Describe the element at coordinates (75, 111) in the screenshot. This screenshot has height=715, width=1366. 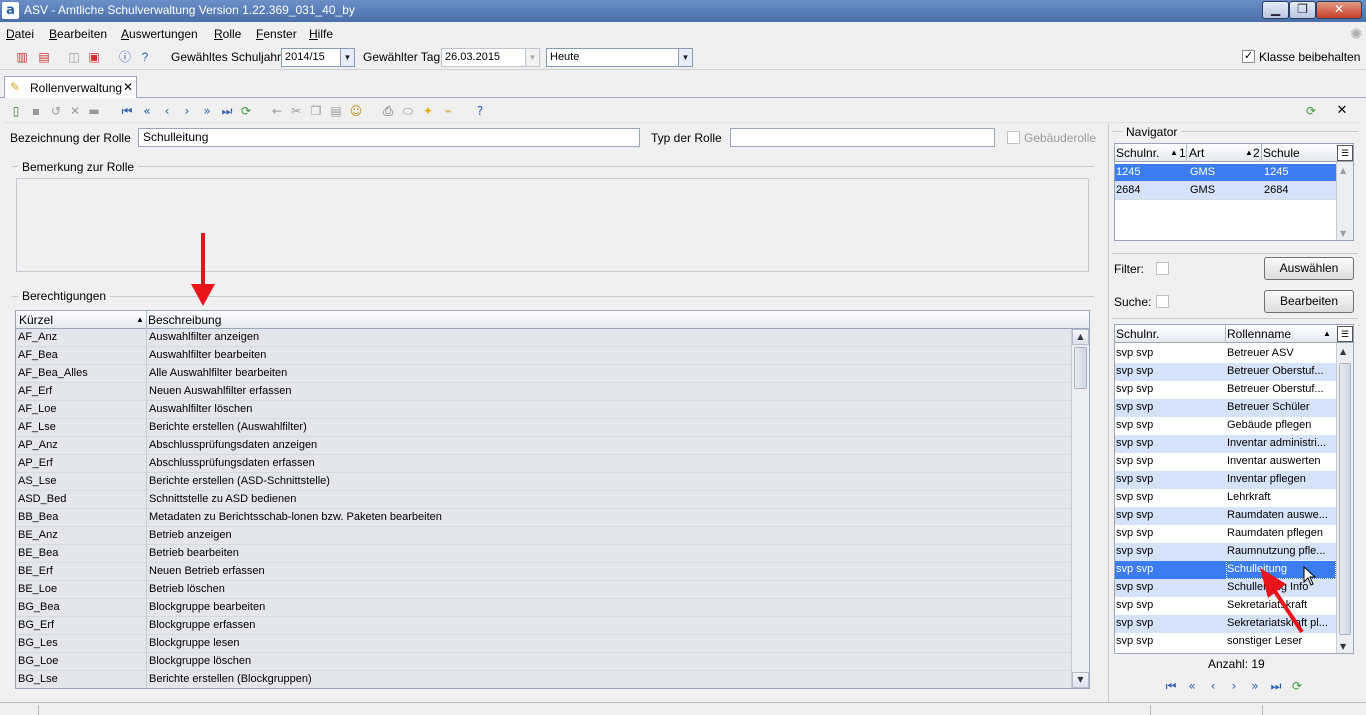
I see `delete-icon: ✕` at that location.